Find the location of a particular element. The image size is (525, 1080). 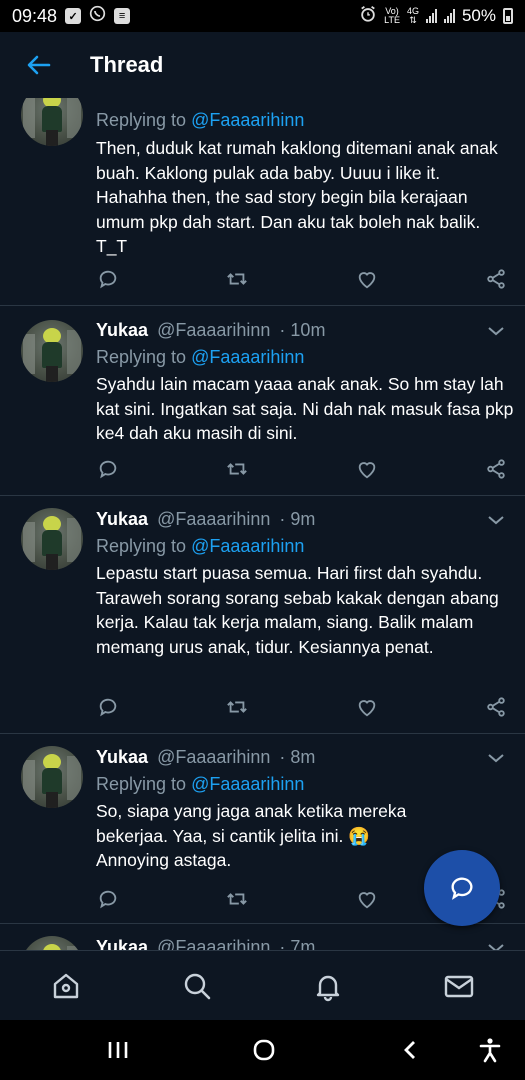

checkbox-notification-icon: ✓ is located at coordinates (73, 16).